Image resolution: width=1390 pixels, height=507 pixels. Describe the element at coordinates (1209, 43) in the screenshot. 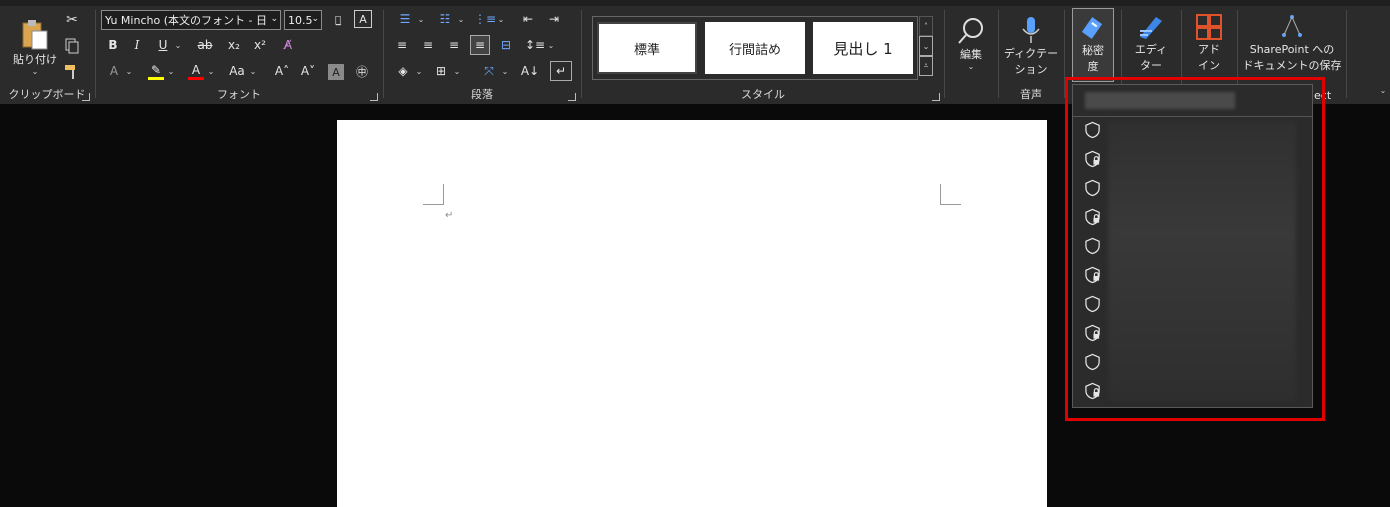

I see `addins-button: アド イン` at that location.